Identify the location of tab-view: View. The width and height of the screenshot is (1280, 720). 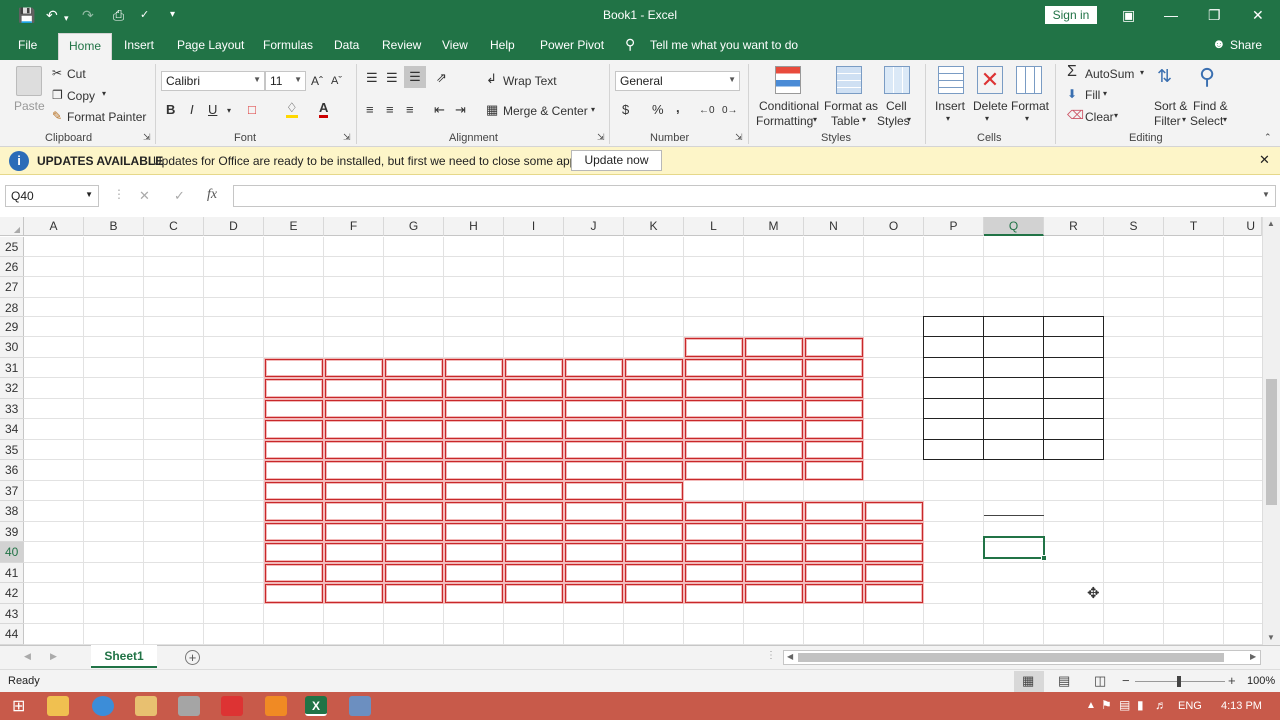
(455, 45).